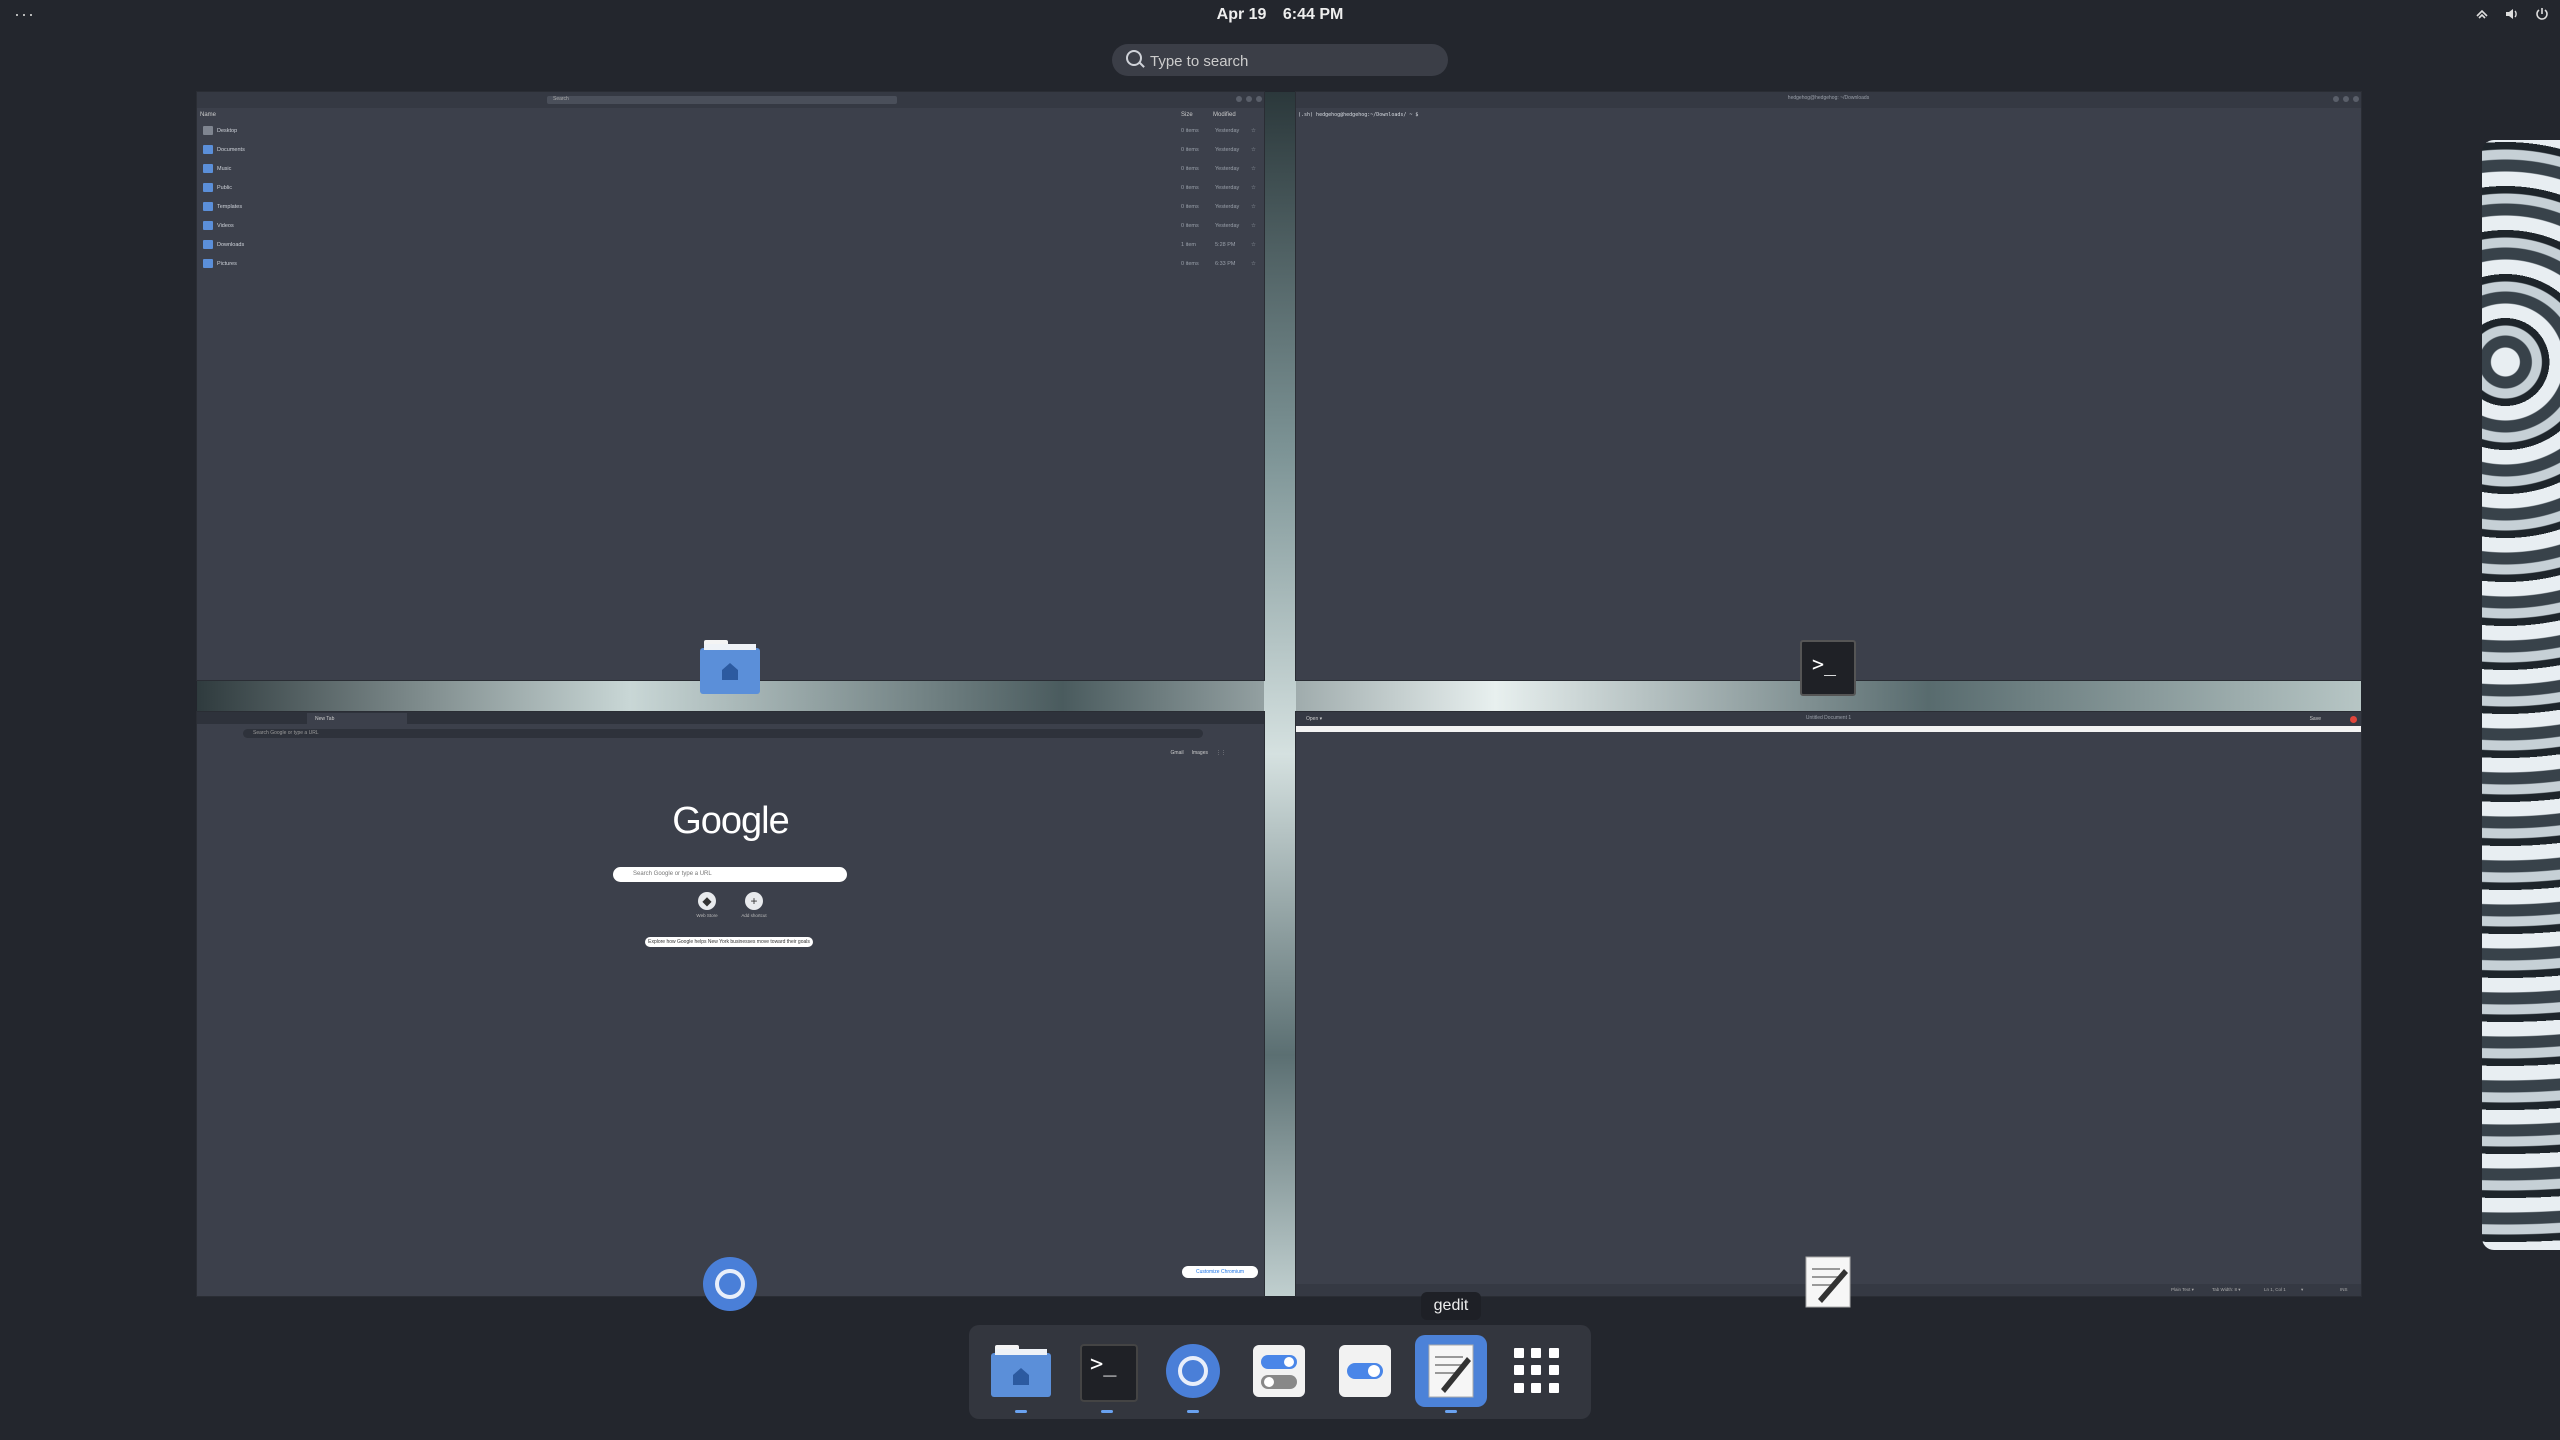  Describe the element at coordinates (1280, 694) in the screenshot. I see `wallpaper-strip-vertical` at that location.